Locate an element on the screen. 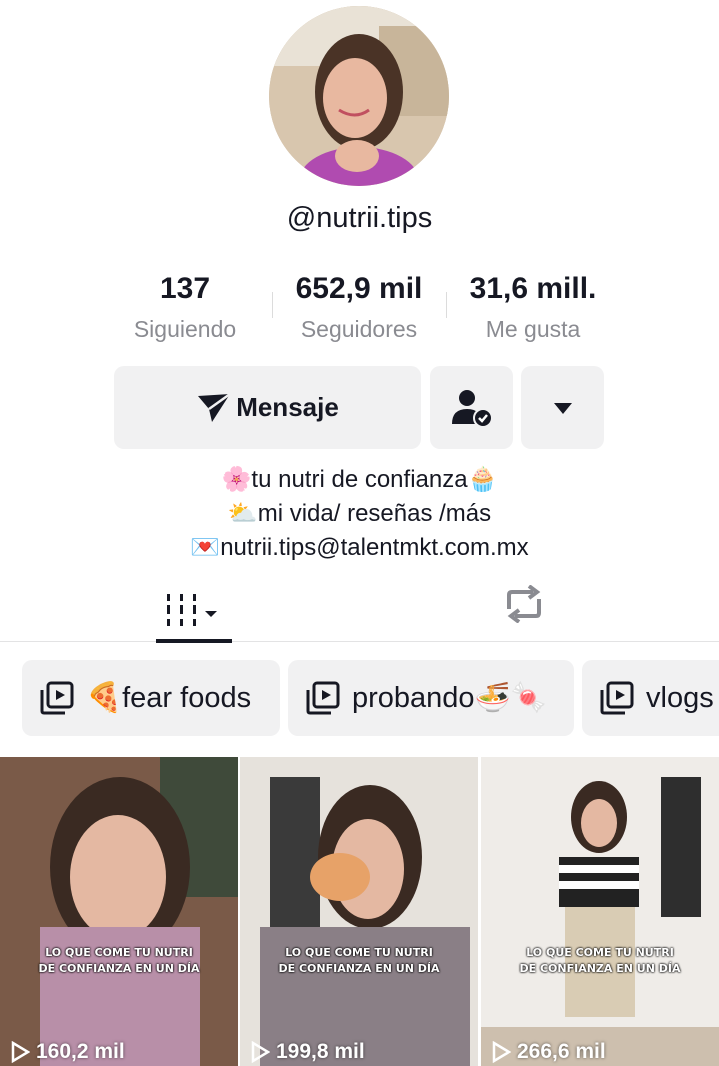 This screenshot has height=1066, width=719. tab-reposts is located at coordinates (524, 604).